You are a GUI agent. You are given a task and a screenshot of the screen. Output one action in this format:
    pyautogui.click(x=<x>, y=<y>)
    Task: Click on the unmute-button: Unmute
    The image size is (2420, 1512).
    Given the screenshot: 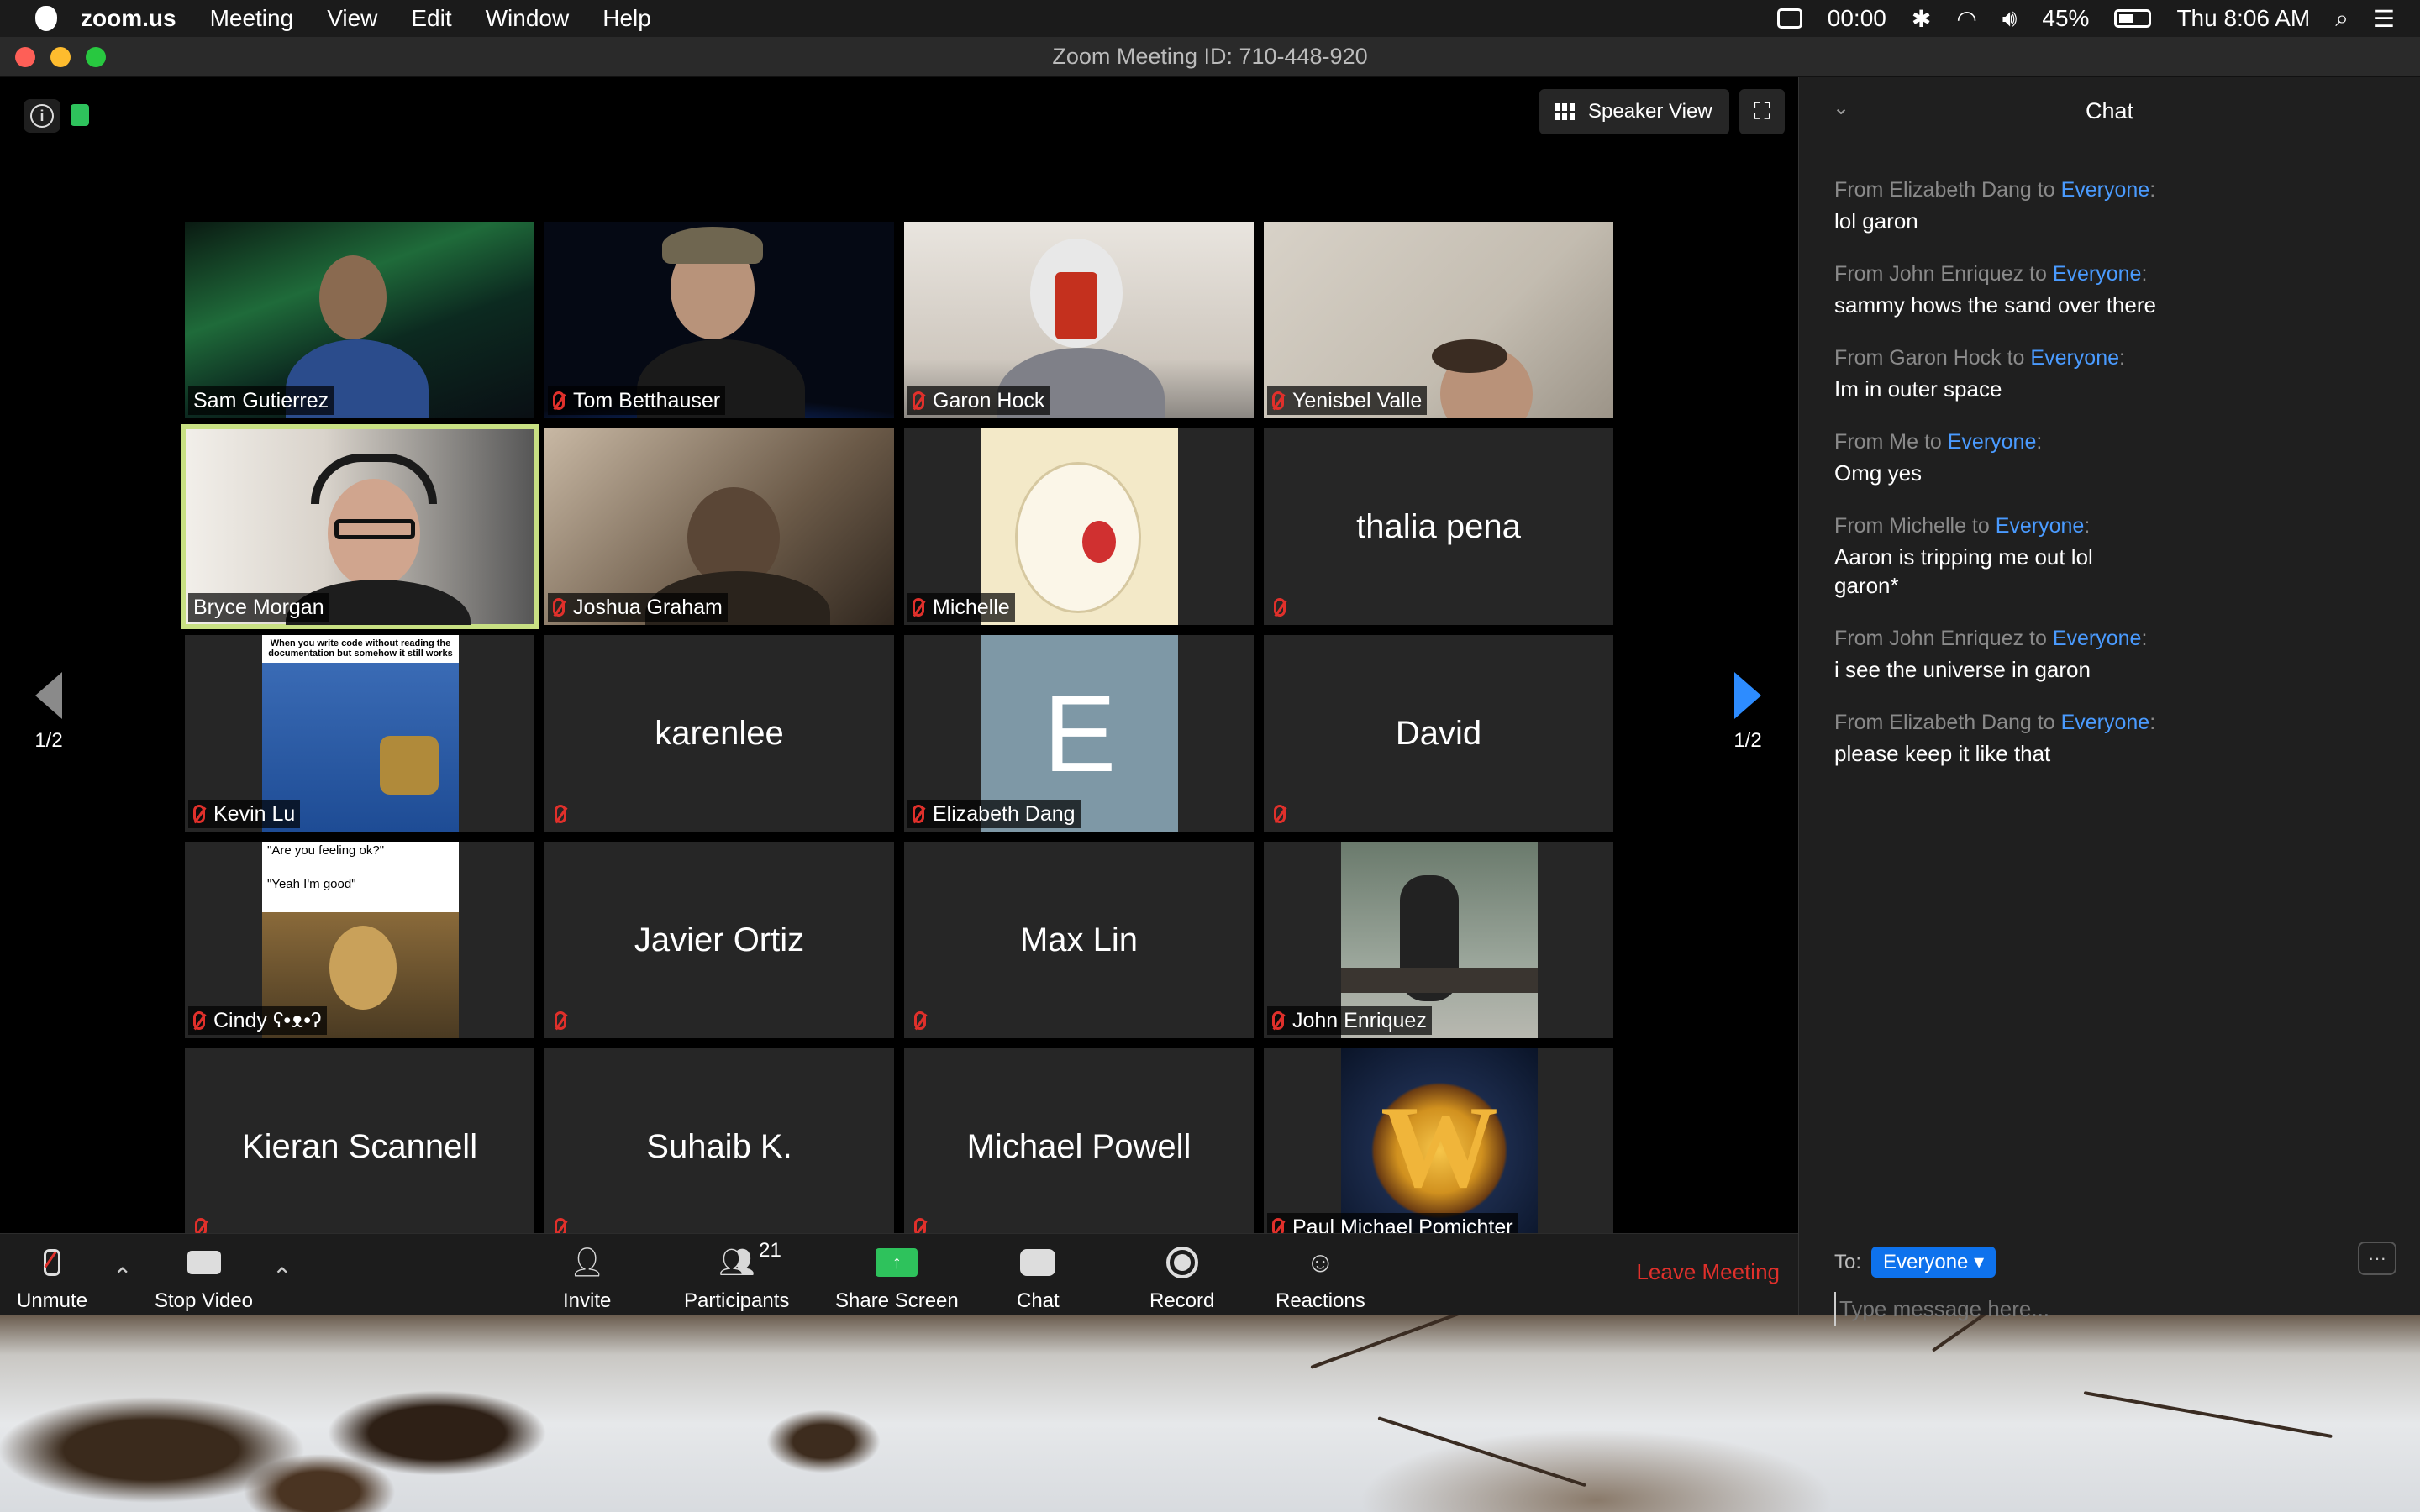 What is the action you would take?
    pyautogui.click(x=52, y=1278)
    